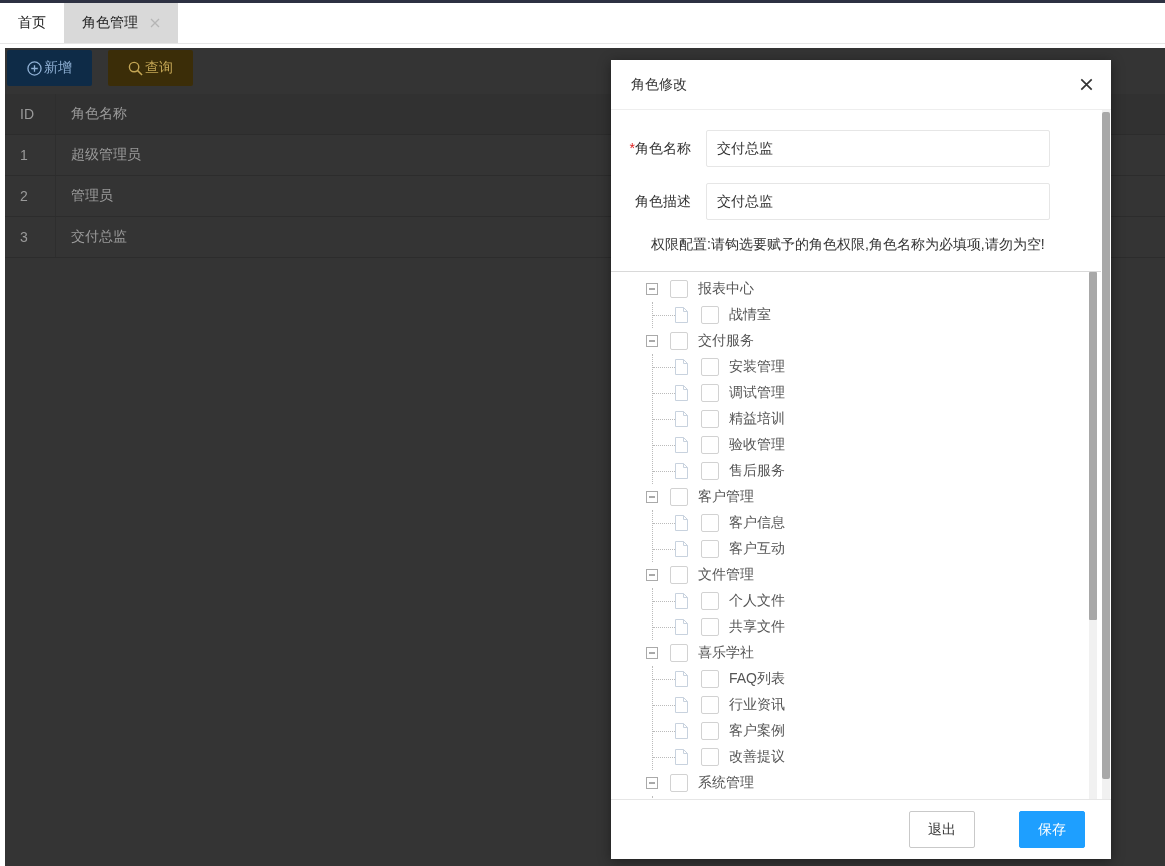 The height and width of the screenshot is (866, 1165). Describe the element at coordinates (726, 497) in the screenshot. I see `tree-item-label: 客户管理` at that location.